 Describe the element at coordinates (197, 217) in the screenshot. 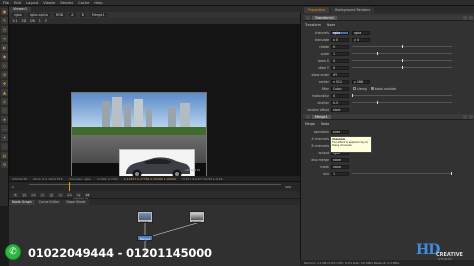

I see `read2-node: Read2` at that location.